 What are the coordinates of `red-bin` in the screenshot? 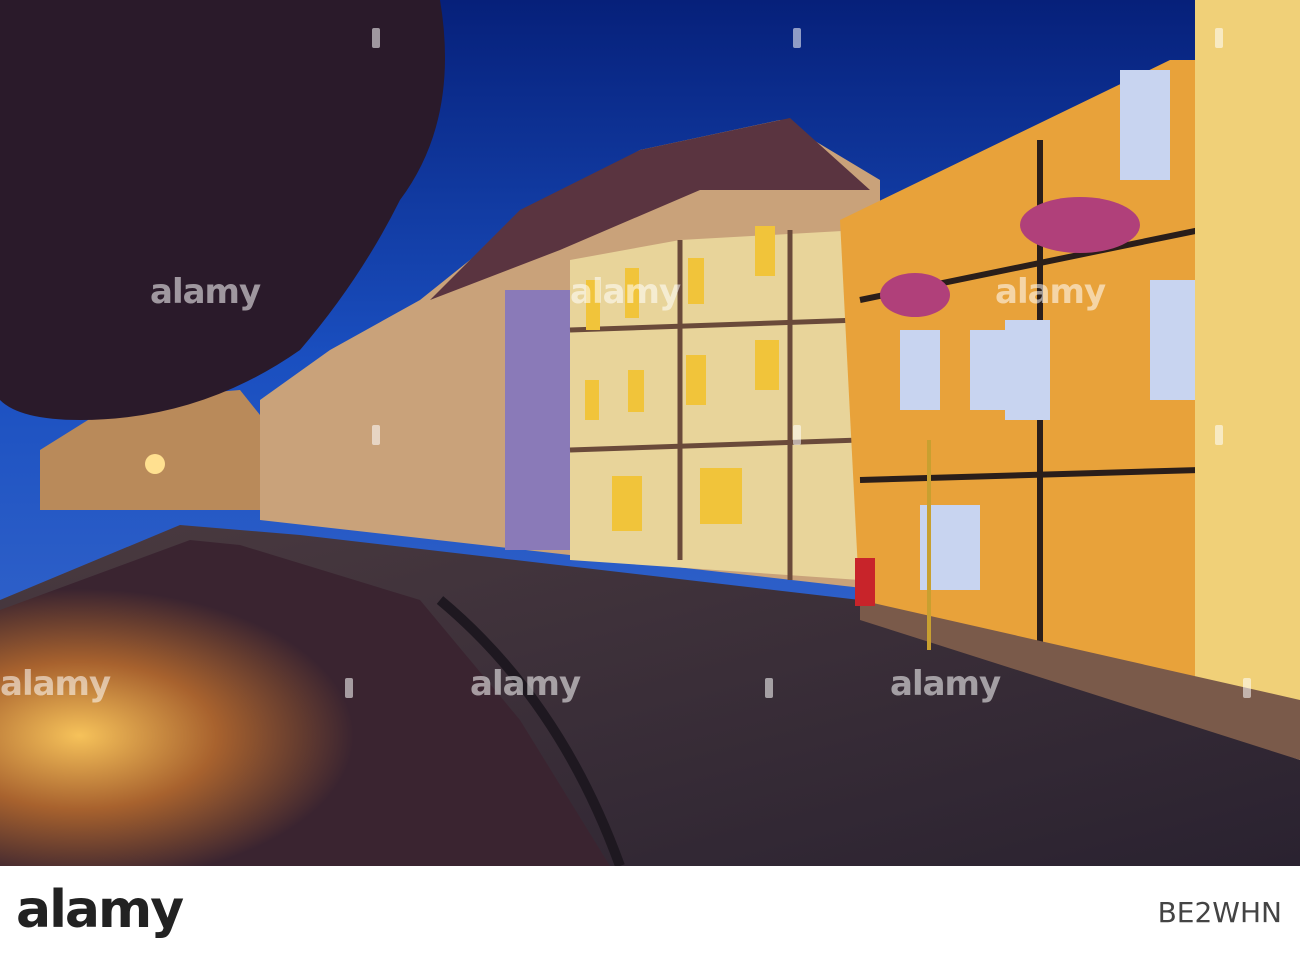 It's located at (865, 582).